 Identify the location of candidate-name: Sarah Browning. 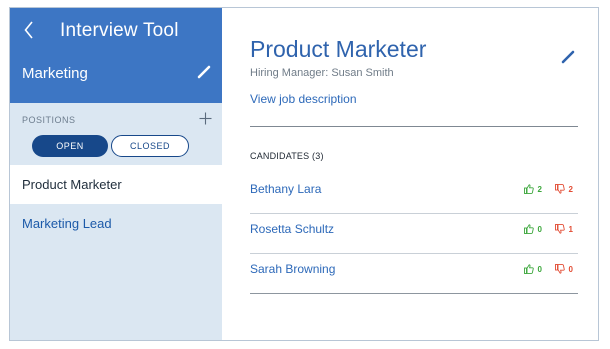
(292, 269).